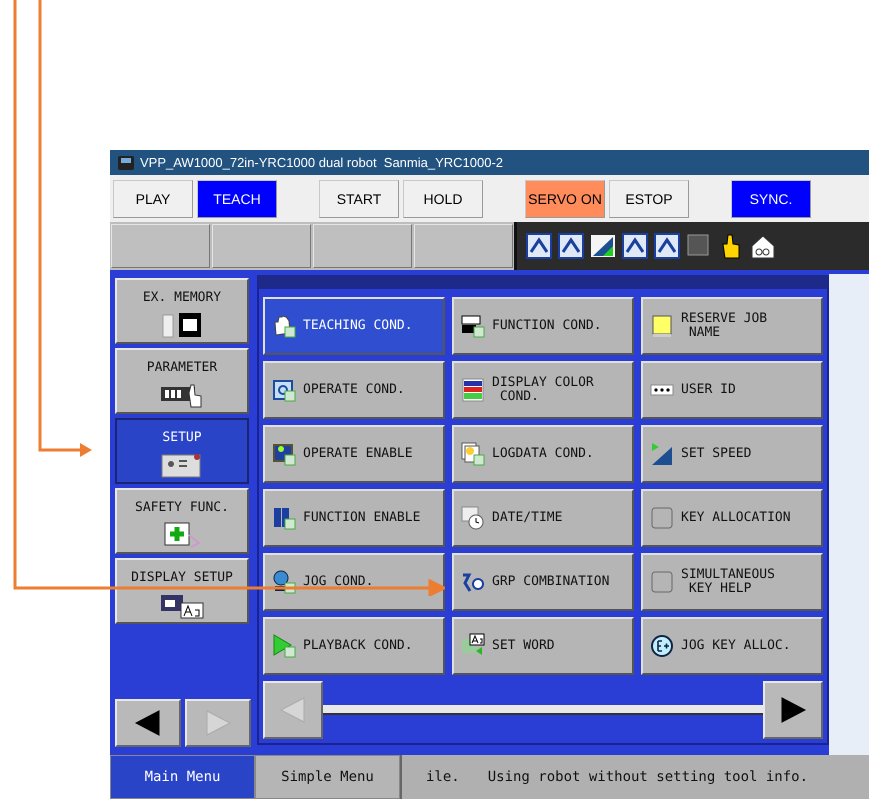 The height and width of the screenshot is (799, 869). I want to click on menu-item: SET SPEED, so click(732, 454).